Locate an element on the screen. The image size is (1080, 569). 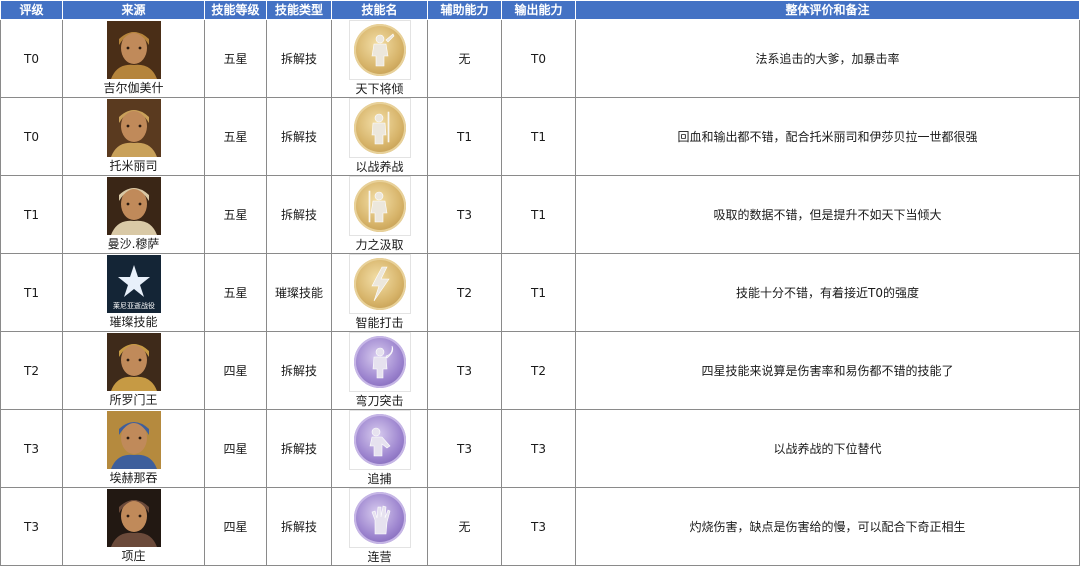
flame-hand-icon is located at coordinates (379, 518).